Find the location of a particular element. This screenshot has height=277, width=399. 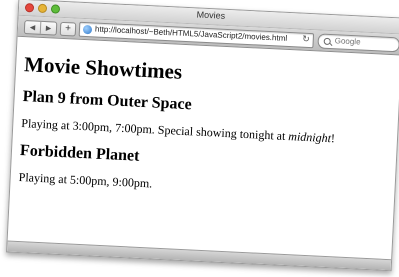

search-icon is located at coordinates (327, 41).